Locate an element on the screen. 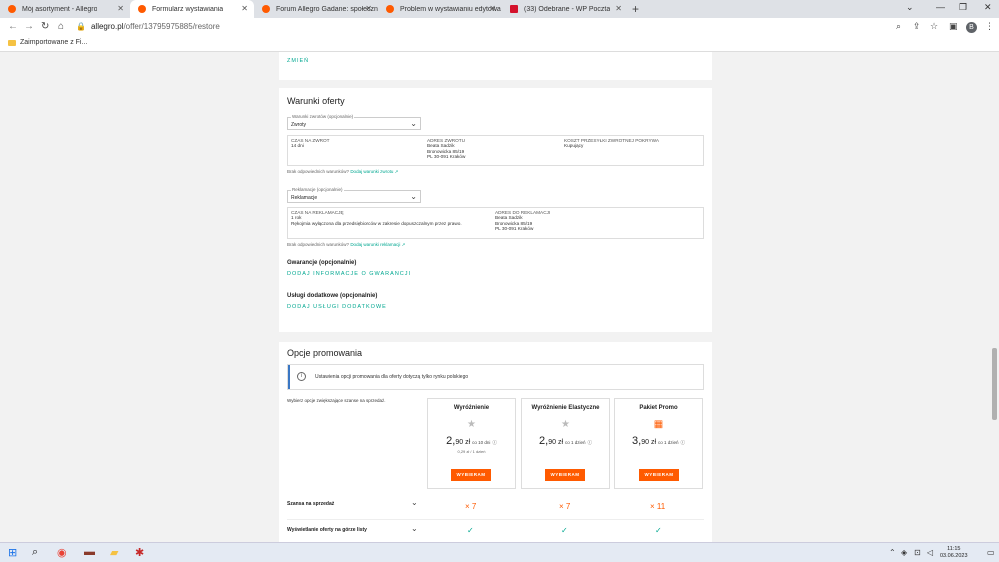  choose-wyroznienie-elastyczne-button: WYBIERAM is located at coordinates (565, 475).